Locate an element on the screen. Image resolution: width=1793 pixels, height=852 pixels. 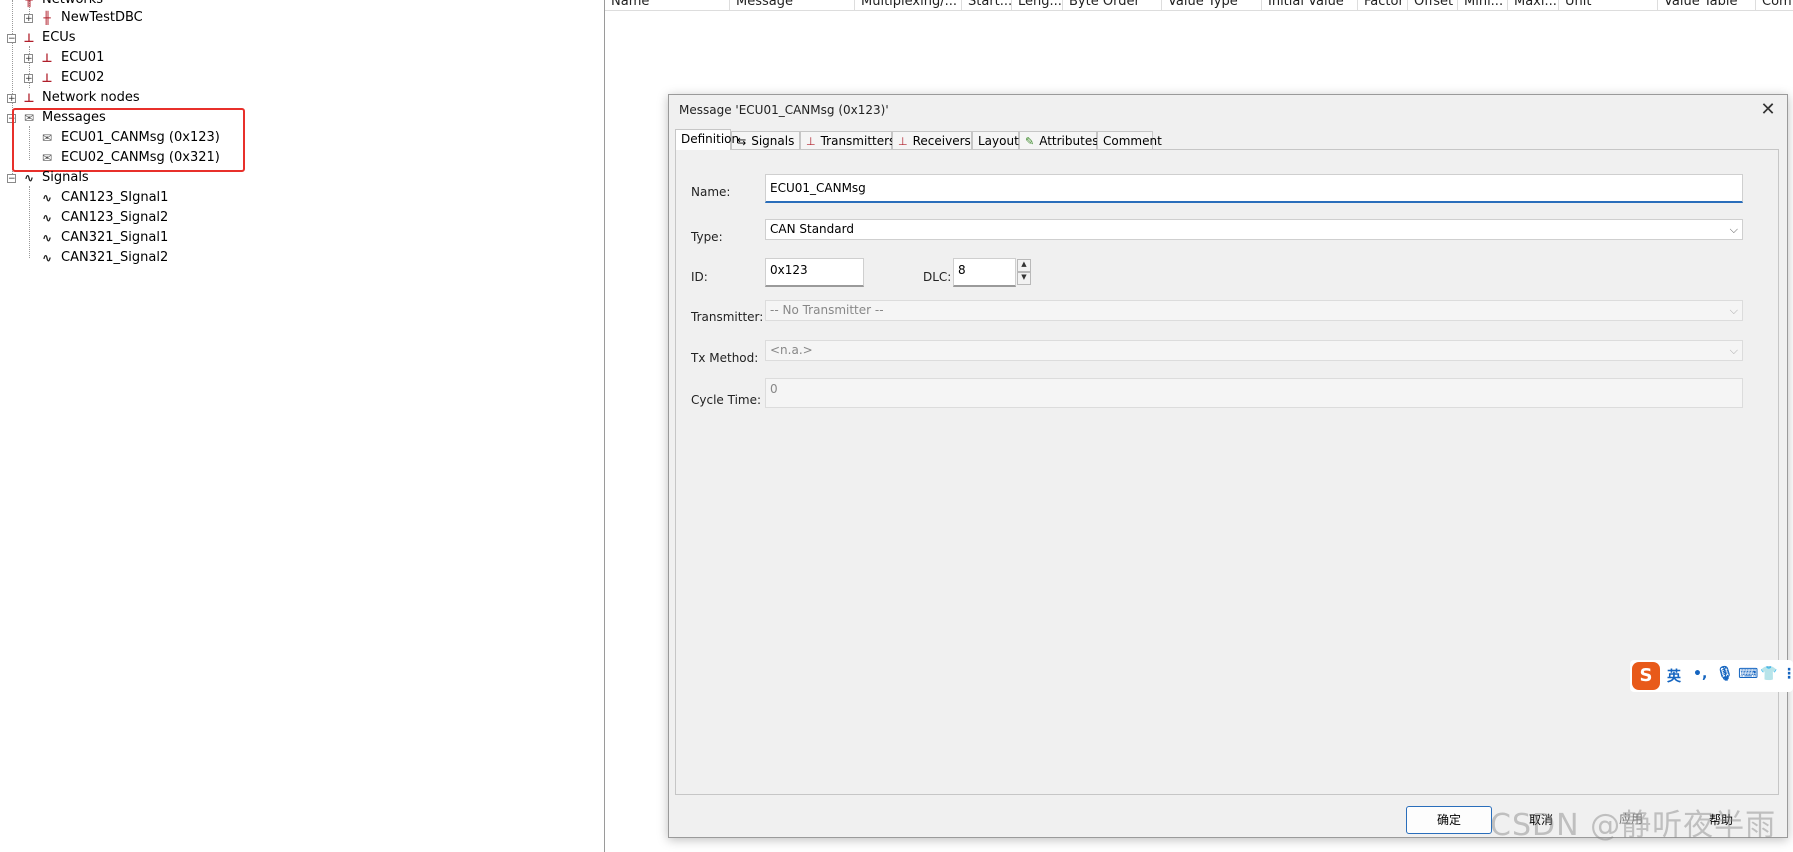
transmitter-dropdown: -- No Transmitter -- ⌵ is located at coordinates (1254, 310).